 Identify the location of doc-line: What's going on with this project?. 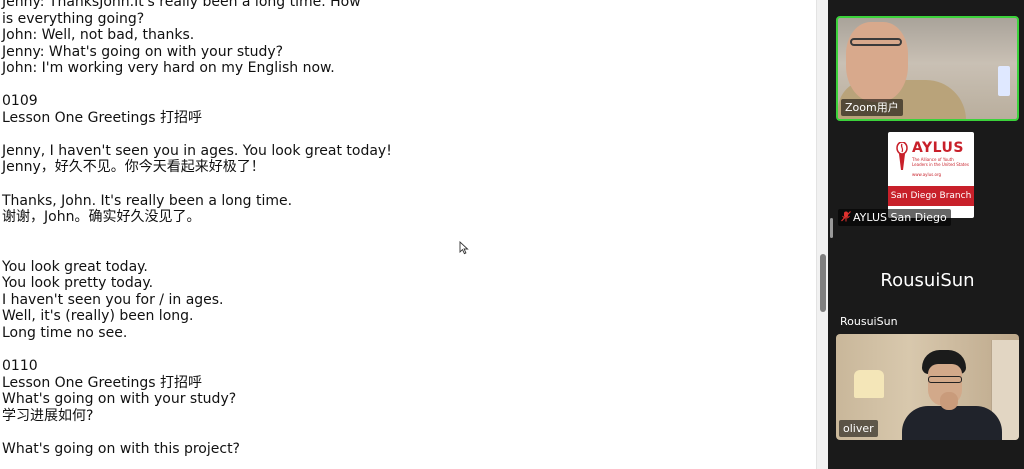
(121, 448).